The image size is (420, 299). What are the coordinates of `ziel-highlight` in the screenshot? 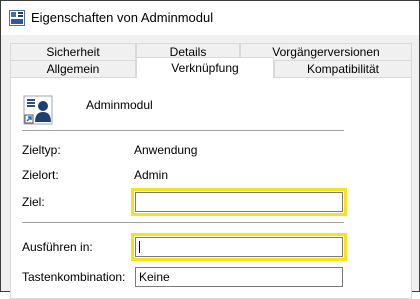 It's located at (239, 202).